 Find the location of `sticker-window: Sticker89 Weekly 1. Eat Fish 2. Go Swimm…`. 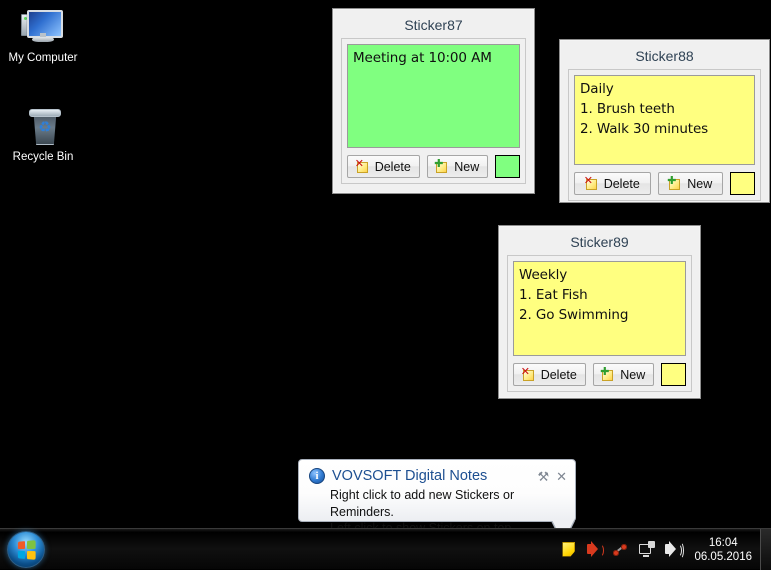

sticker-window: Sticker89 Weekly 1. Eat Fish 2. Go Swimm… is located at coordinates (599, 312).